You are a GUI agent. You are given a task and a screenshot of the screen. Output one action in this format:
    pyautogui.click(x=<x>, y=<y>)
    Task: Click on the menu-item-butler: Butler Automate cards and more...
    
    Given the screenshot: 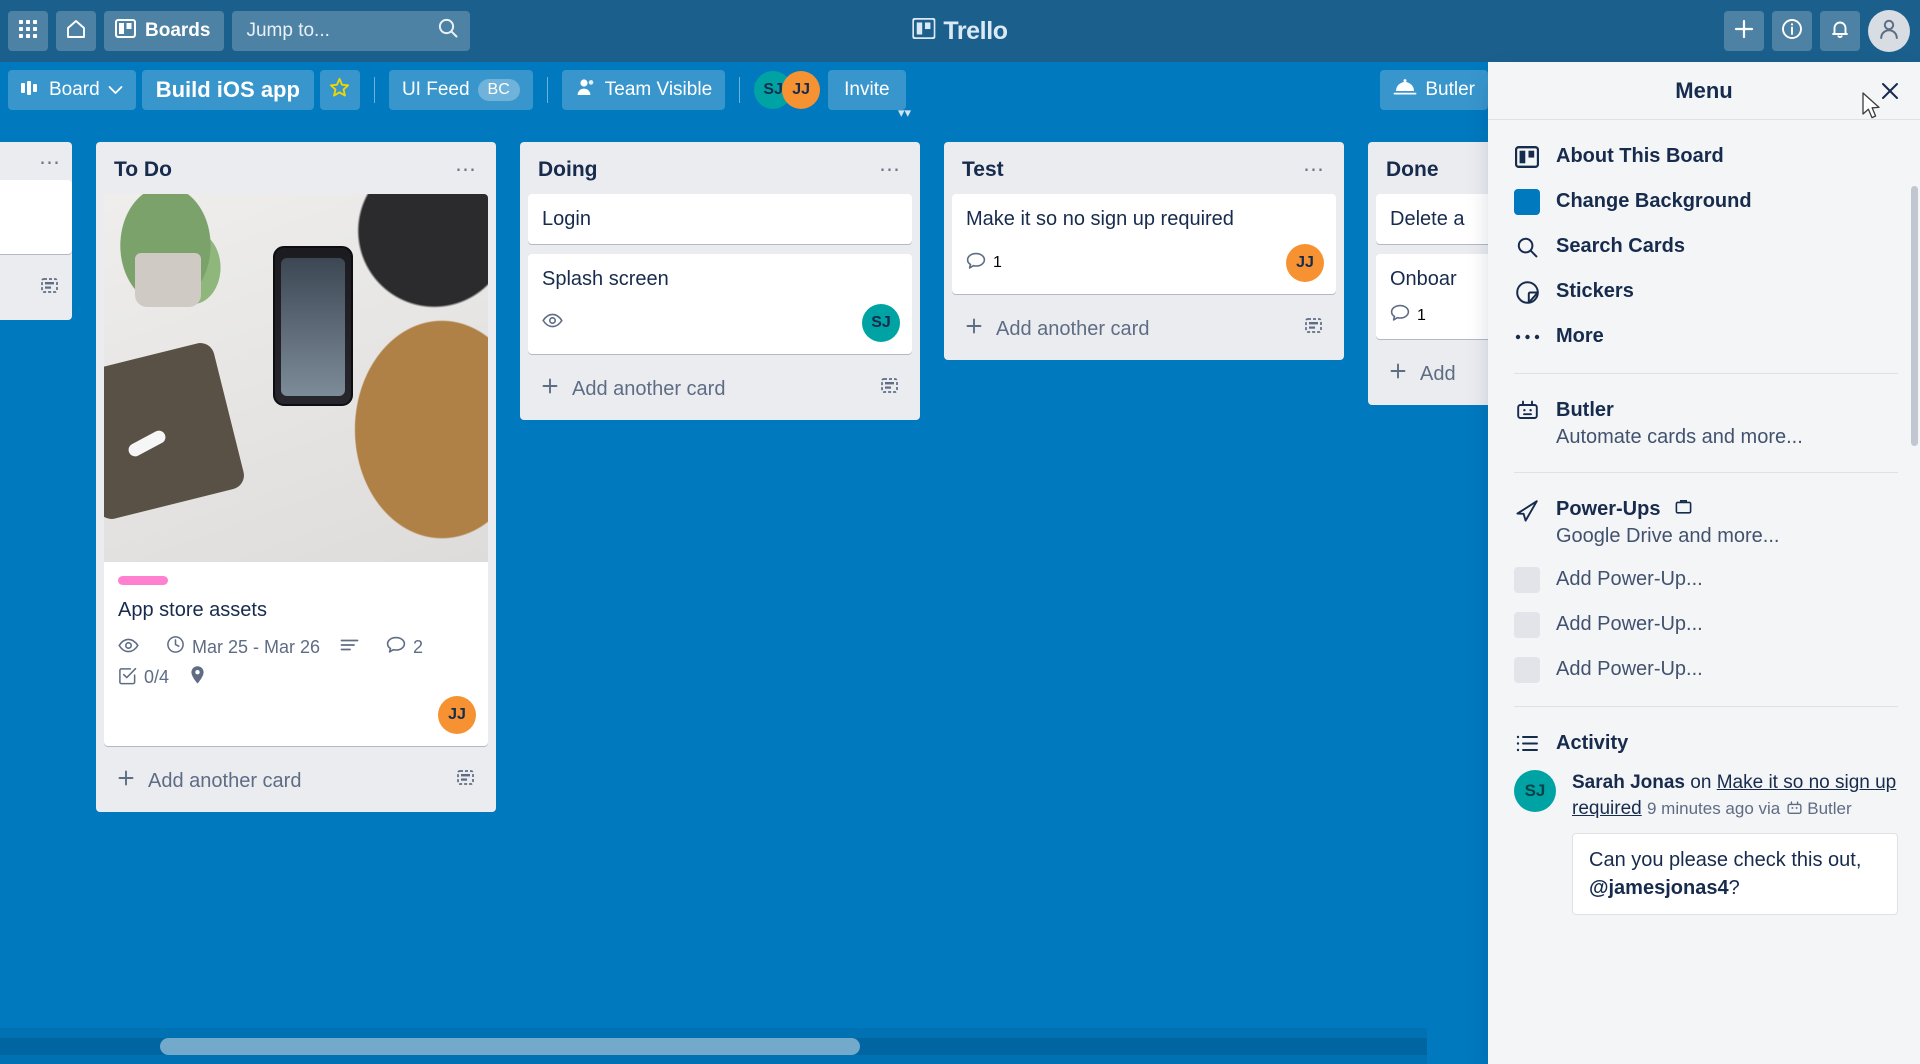 What is the action you would take?
    pyautogui.click(x=1704, y=423)
    